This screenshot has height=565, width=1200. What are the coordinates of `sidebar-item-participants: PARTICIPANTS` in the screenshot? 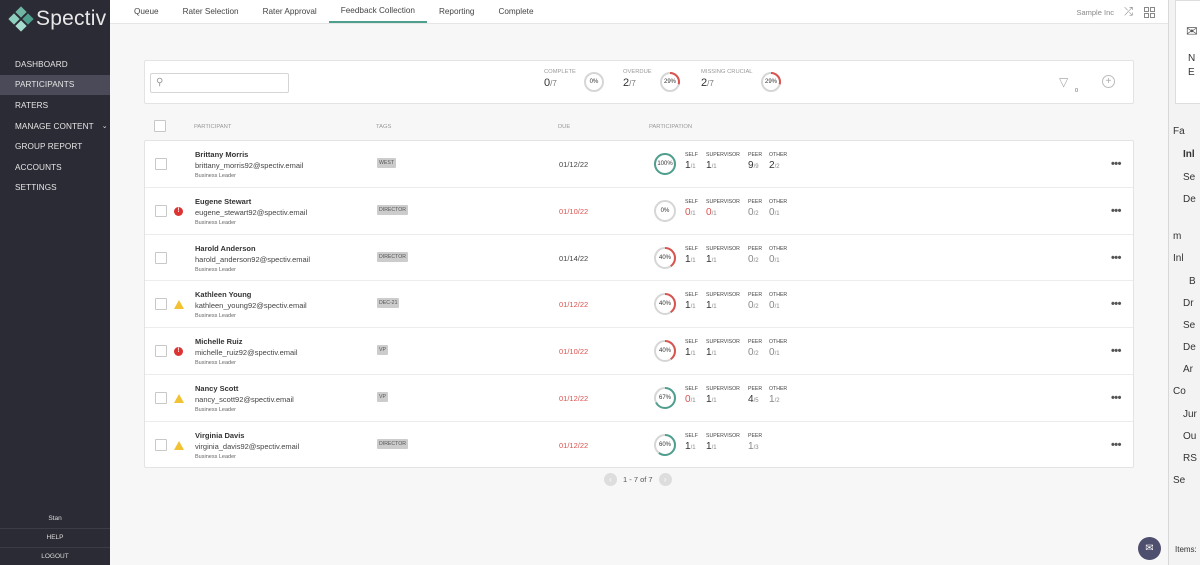 It's located at (55, 85).